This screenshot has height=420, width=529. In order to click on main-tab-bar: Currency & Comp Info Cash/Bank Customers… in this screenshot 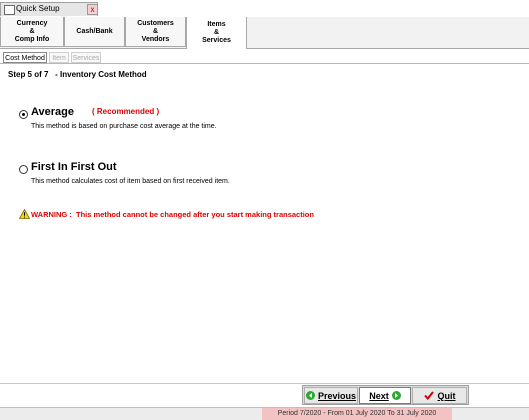, I will do `click(264, 33)`.